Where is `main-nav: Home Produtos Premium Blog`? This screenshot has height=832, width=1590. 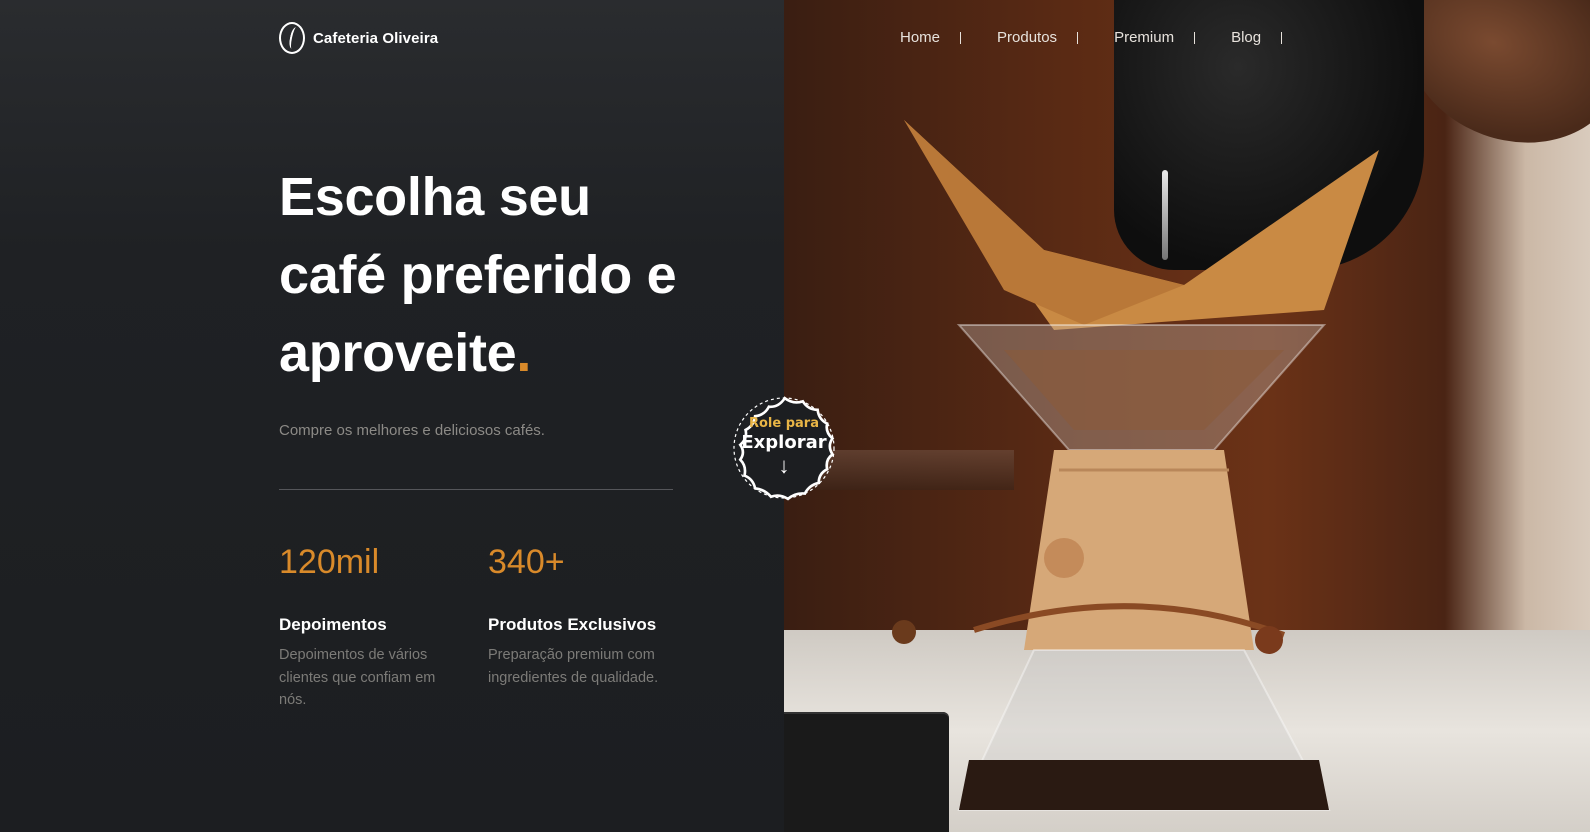 main-nav: Home Produtos Premium Blog is located at coordinates (1109, 37).